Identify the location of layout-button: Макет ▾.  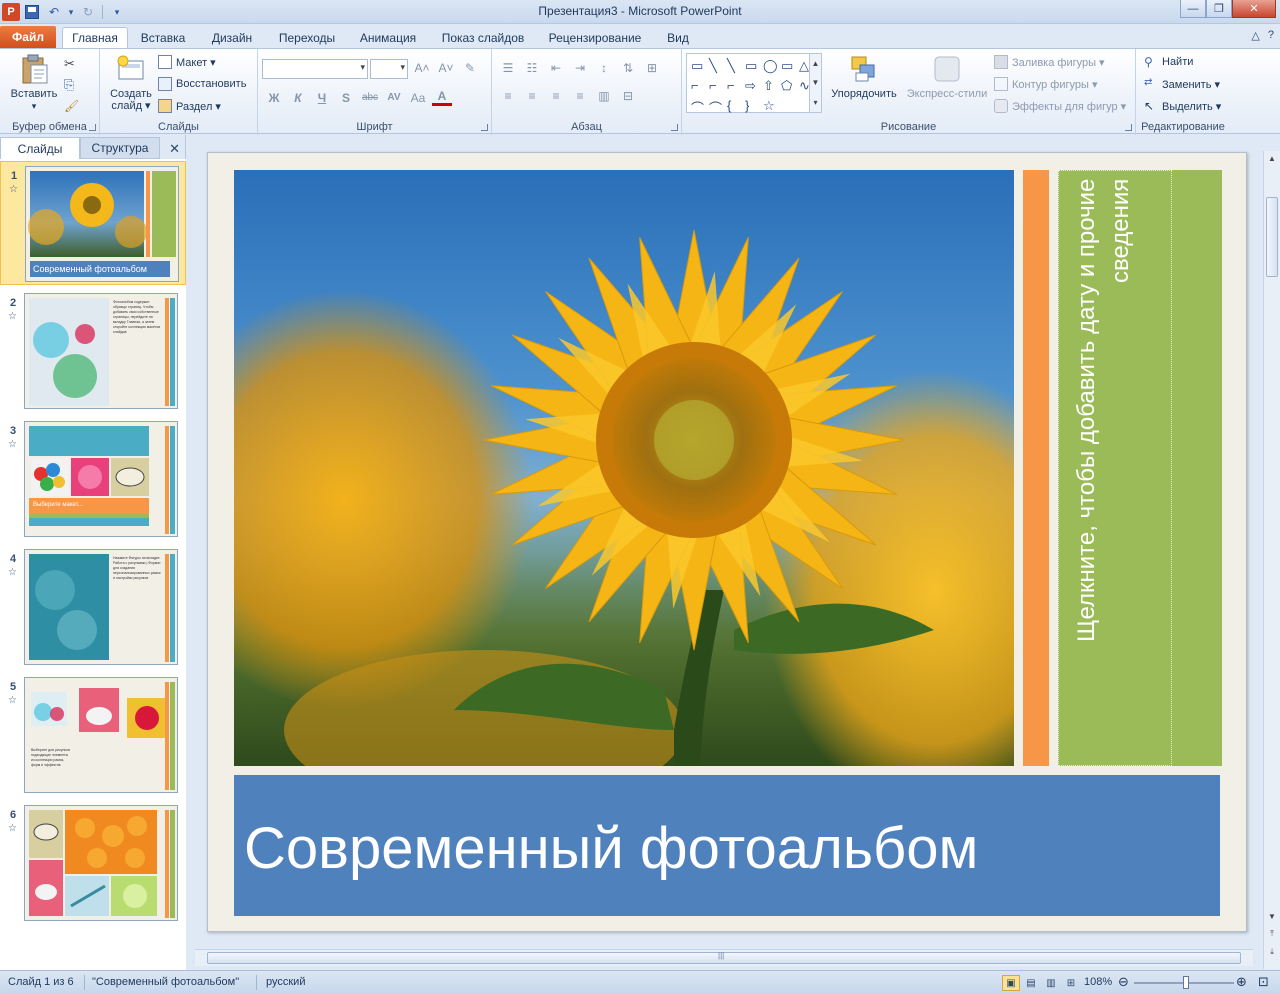
(187, 62).